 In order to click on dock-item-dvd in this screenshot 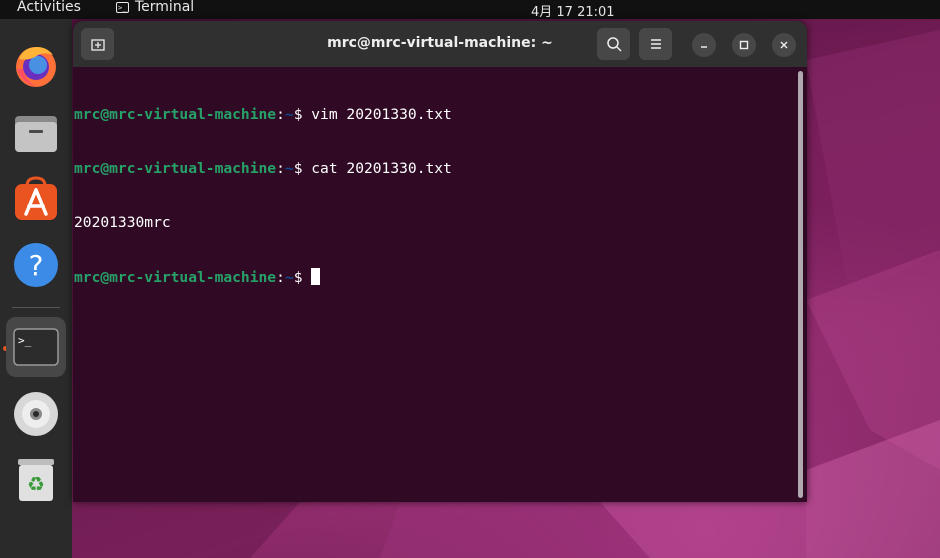, I will do `click(36, 414)`.